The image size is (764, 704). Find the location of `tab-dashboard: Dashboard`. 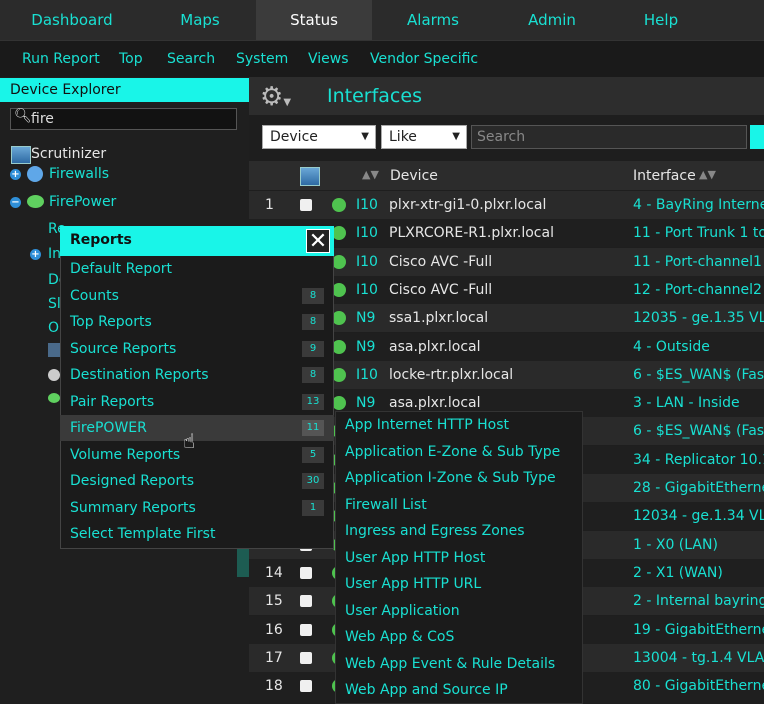

tab-dashboard: Dashboard is located at coordinates (72, 20).